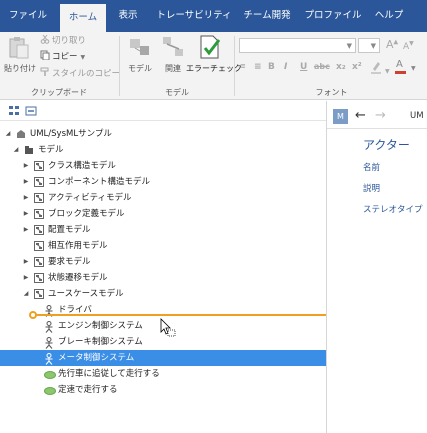 Image resolution: width=427 pixels, height=433 pixels. What do you see at coordinates (163, 150) in the screenshot?
I see `tree-item: ◢ モデル` at bounding box center [163, 150].